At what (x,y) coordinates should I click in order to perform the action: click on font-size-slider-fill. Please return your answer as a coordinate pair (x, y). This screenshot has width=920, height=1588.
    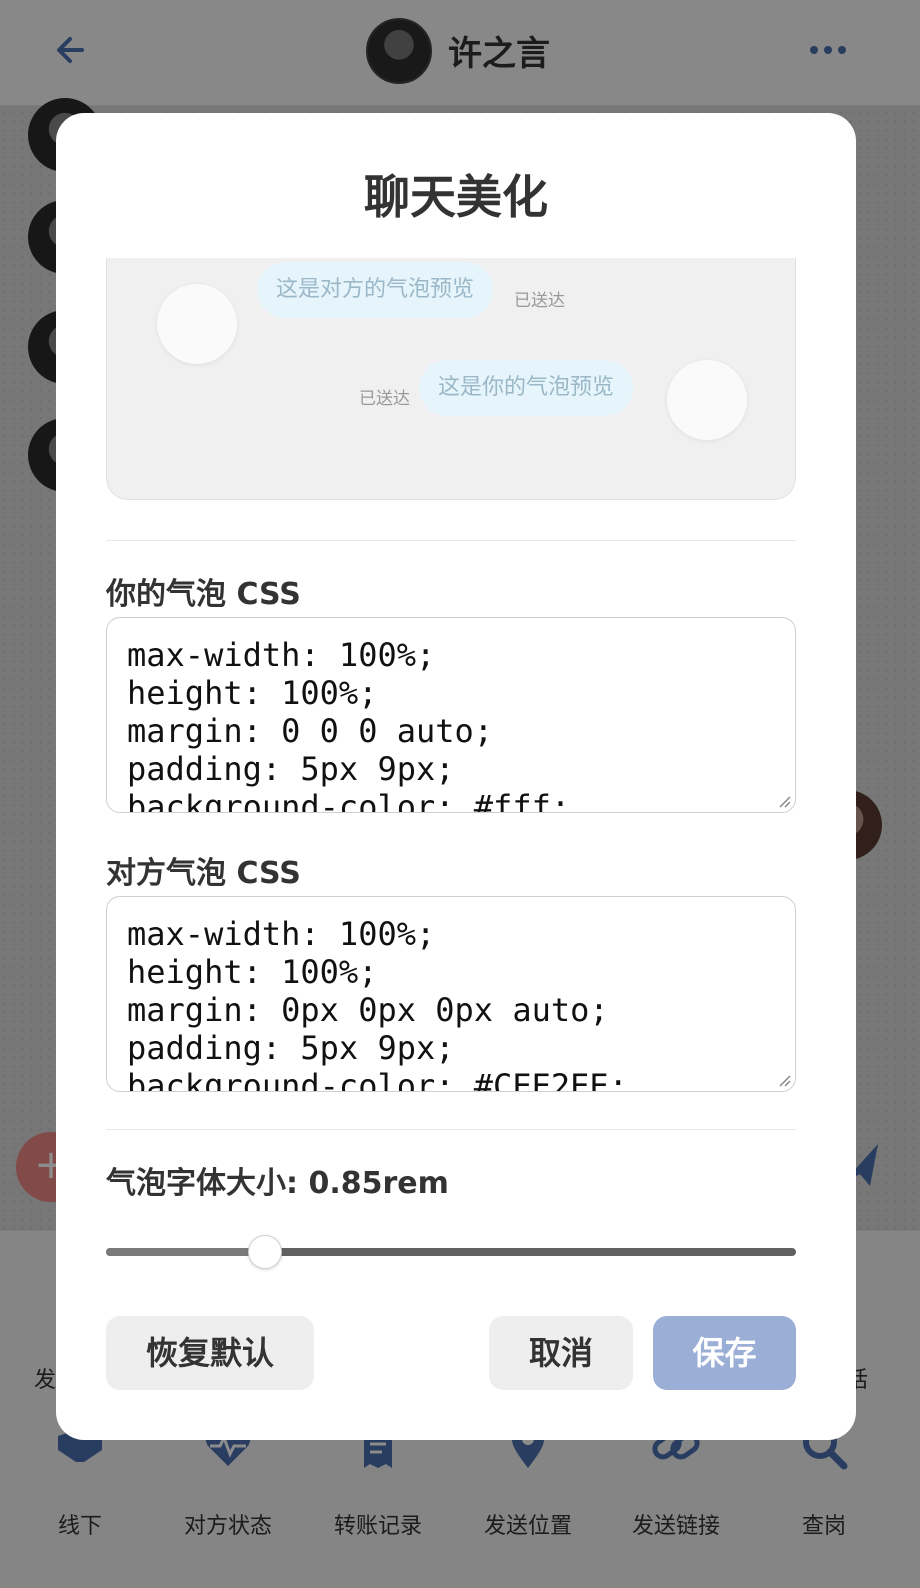
    Looking at the image, I should click on (185, 1252).